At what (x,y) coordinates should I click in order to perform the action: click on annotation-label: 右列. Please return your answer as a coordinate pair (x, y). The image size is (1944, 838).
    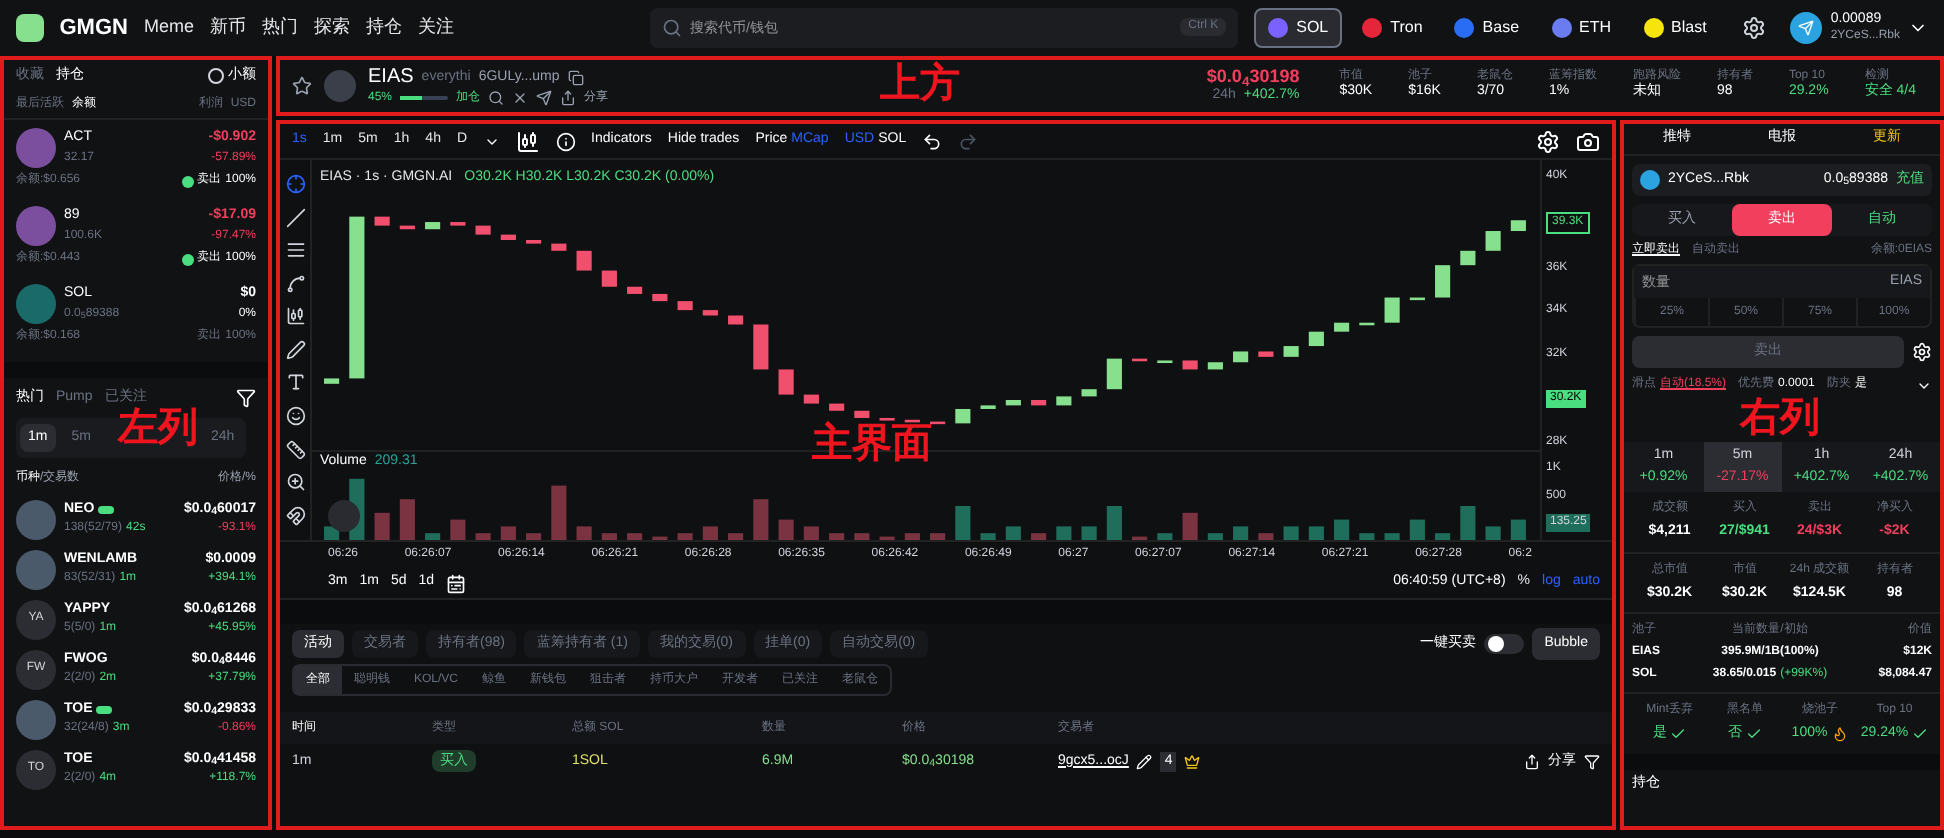
    Looking at the image, I should click on (1780, 418).